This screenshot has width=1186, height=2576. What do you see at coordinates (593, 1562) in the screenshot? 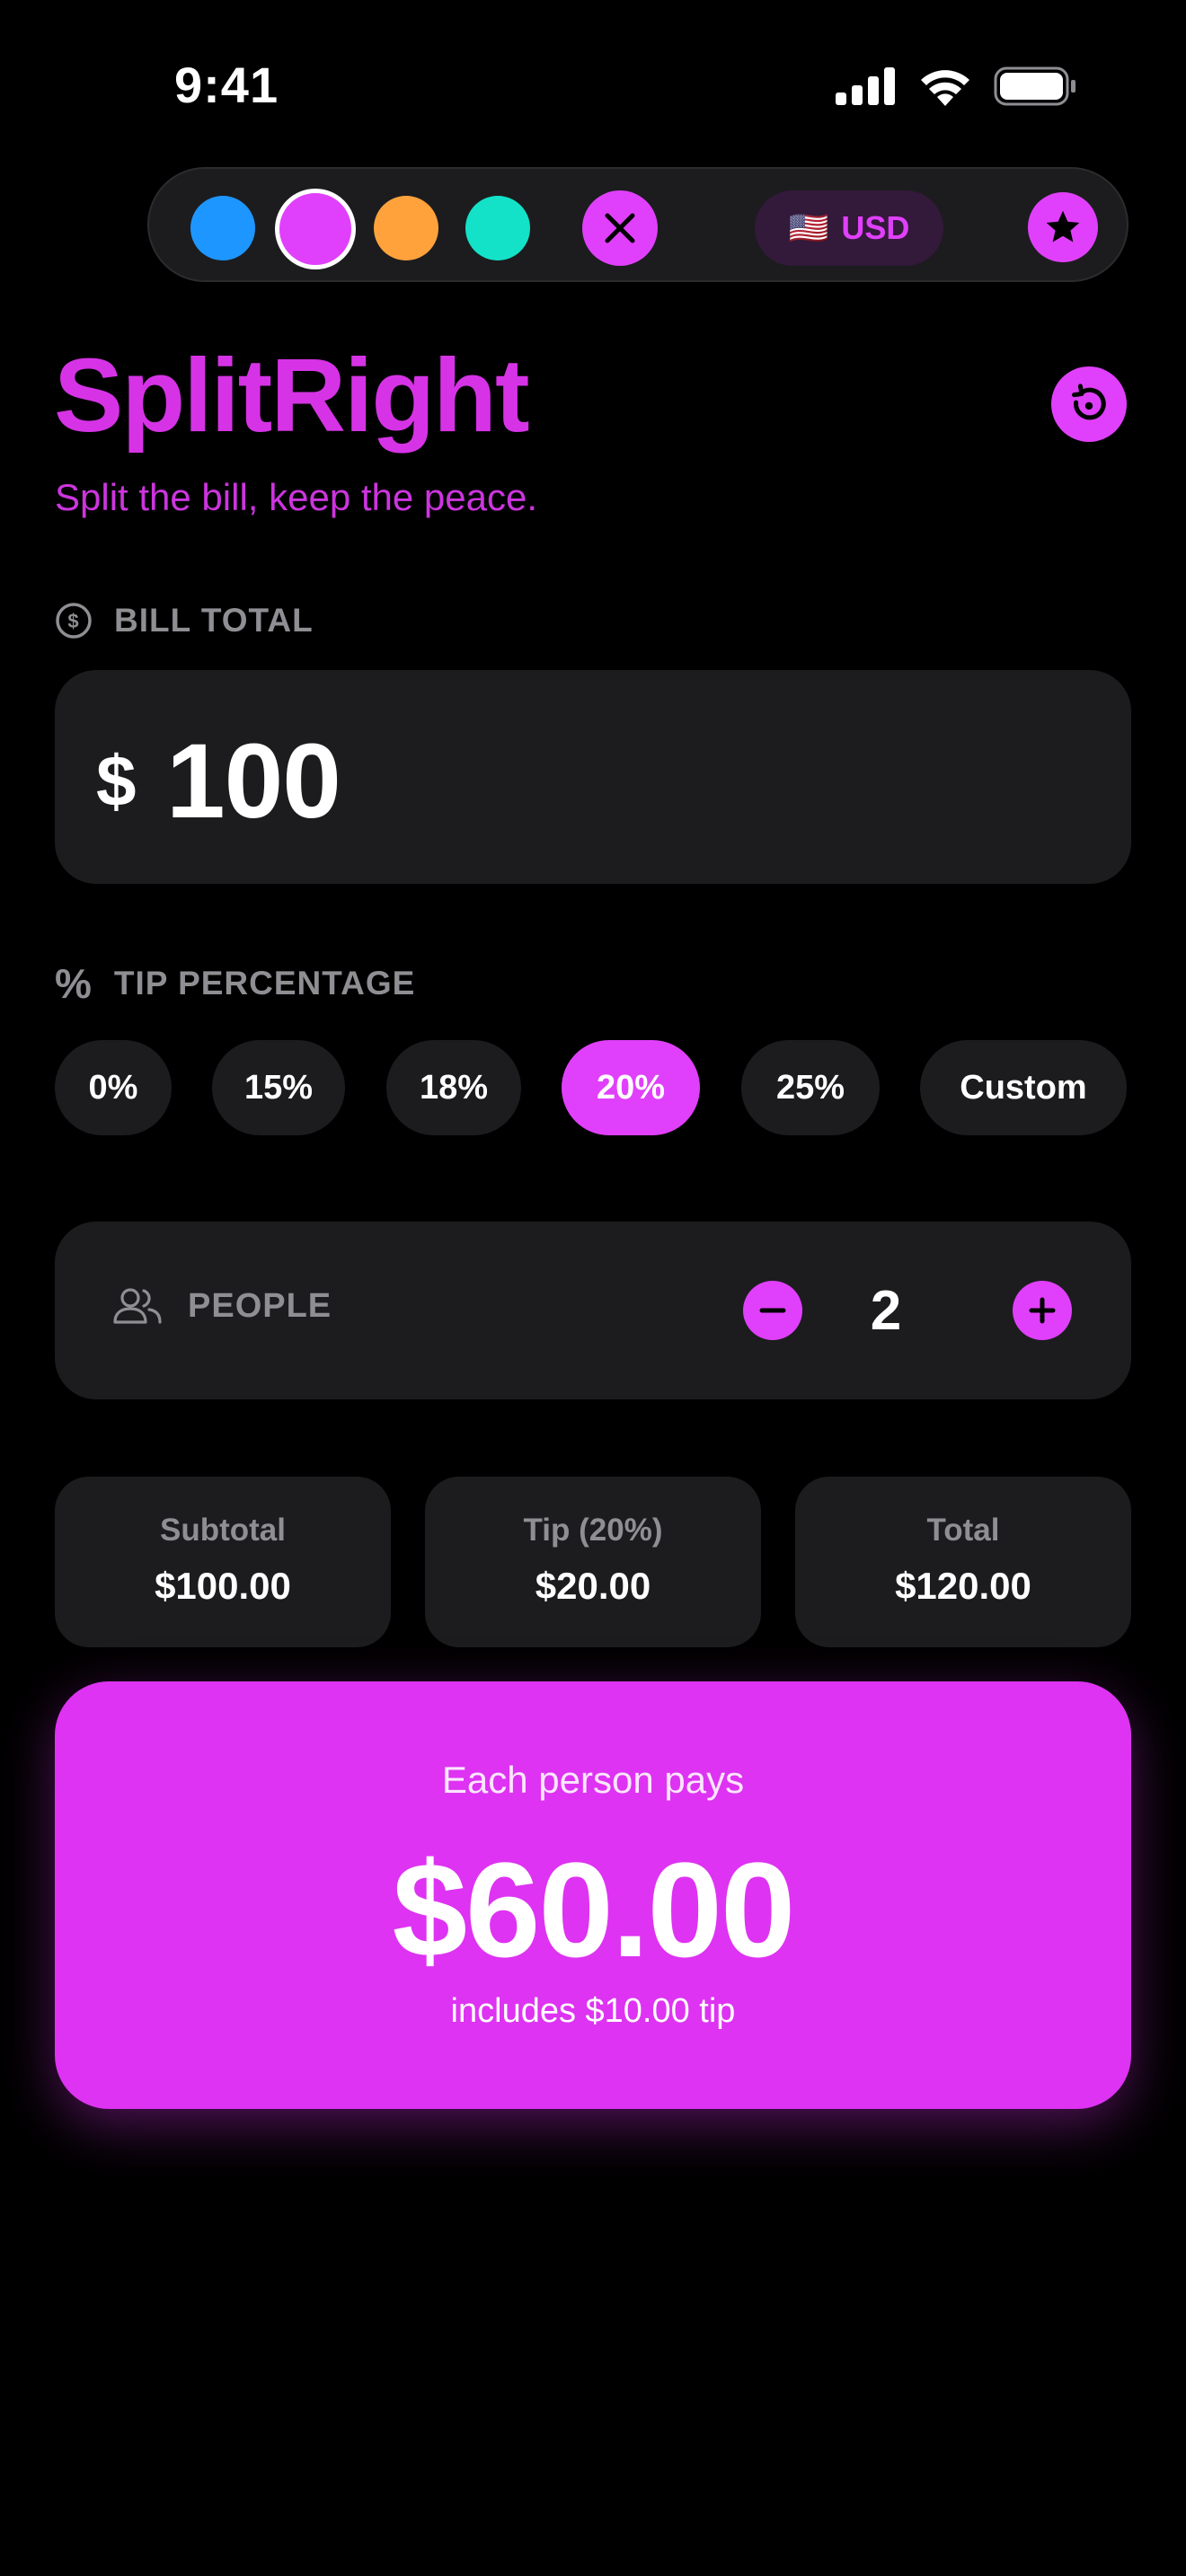
I see `tip-card: Tip (20%) $20.00` at bounding box center [593, 1562].